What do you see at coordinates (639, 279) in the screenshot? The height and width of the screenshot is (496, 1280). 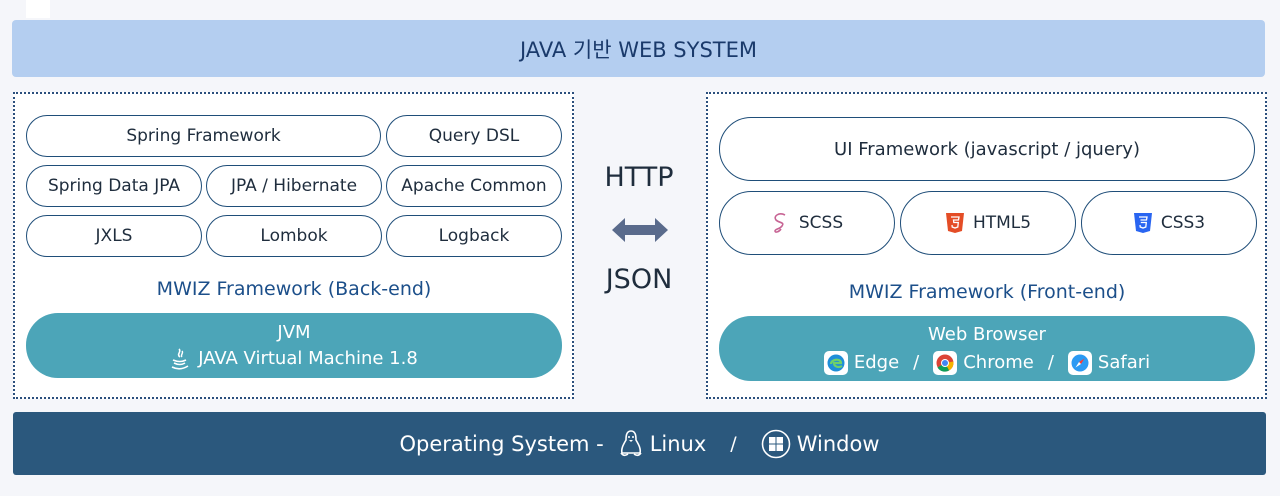 I see `protocol-json: JSON` at bounding box center [639, 279].